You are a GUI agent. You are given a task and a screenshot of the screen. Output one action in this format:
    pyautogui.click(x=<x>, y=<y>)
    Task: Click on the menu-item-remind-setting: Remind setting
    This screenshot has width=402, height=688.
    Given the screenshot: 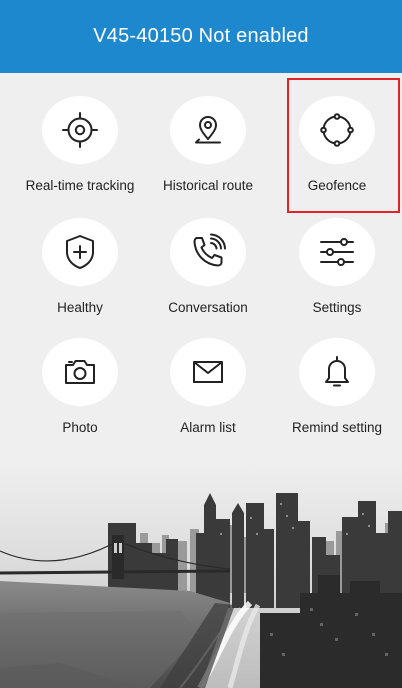 What is the action you would take?
    pyautogui.click(x=336, y=375)
    